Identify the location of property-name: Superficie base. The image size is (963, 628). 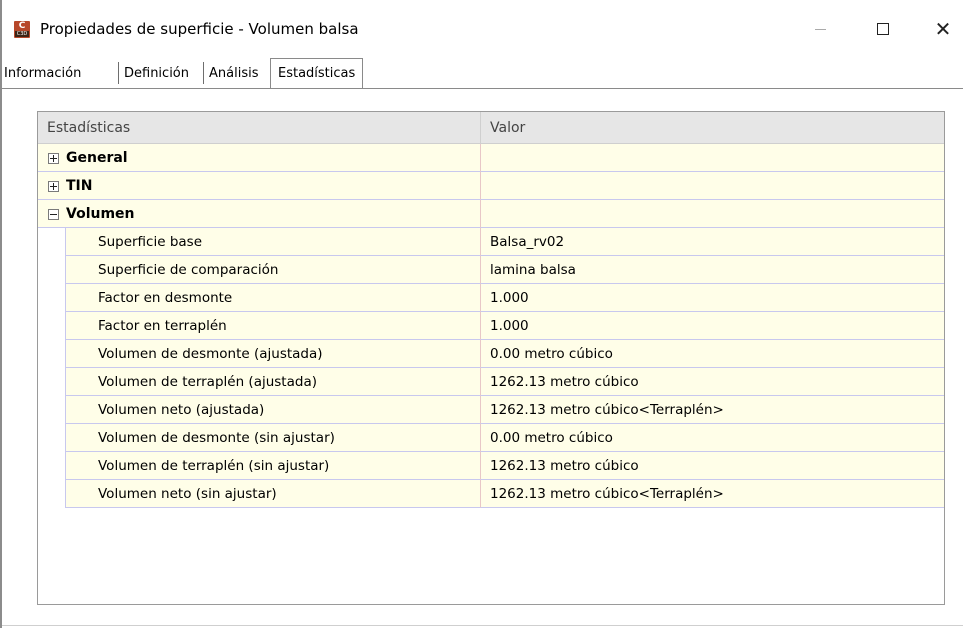
(273, 242).